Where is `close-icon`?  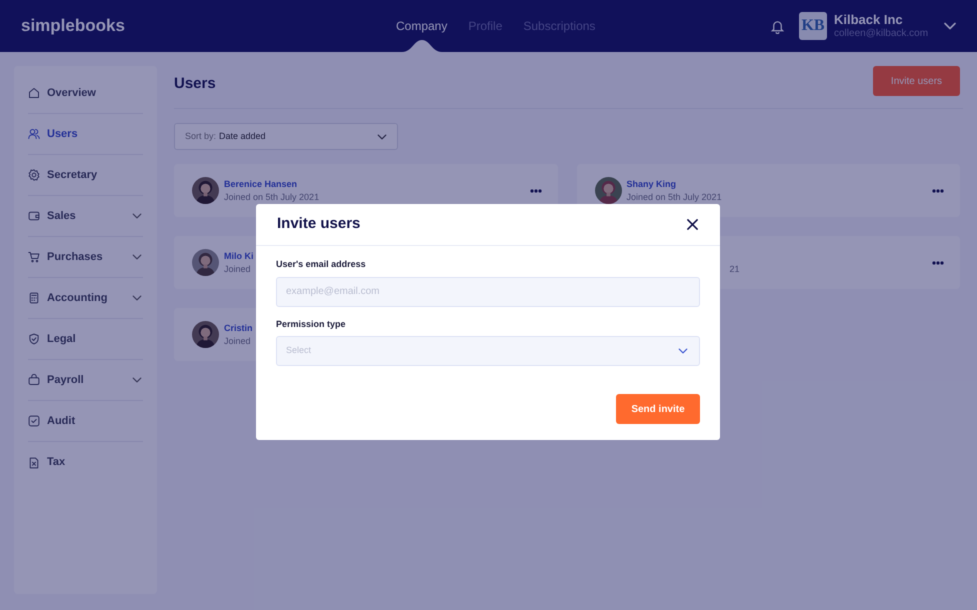 close-icon is located at coordinates (692, 224).